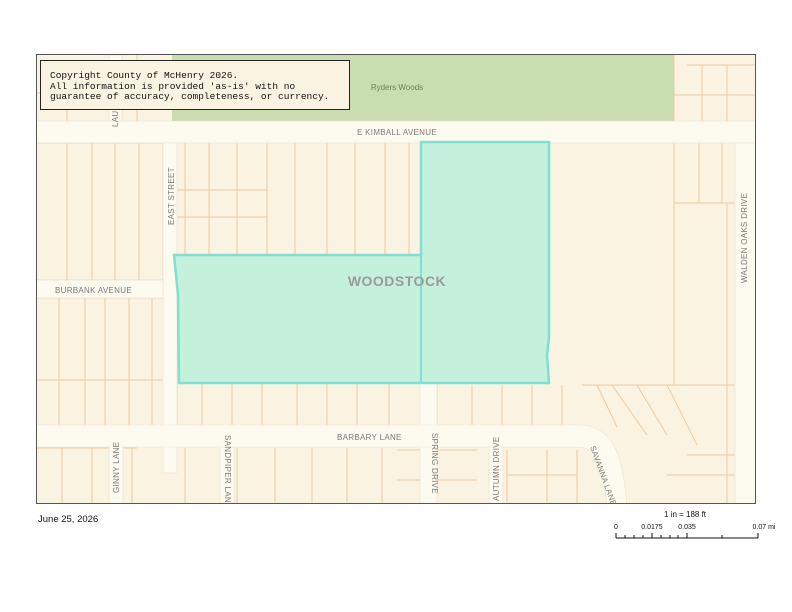 The height and width of the screenshot is (612, 792). What do you see at coordinates (652, 527) in the screenshot?
I see `scale-tick-1: 0.0175` at bounding box center [652, 527].